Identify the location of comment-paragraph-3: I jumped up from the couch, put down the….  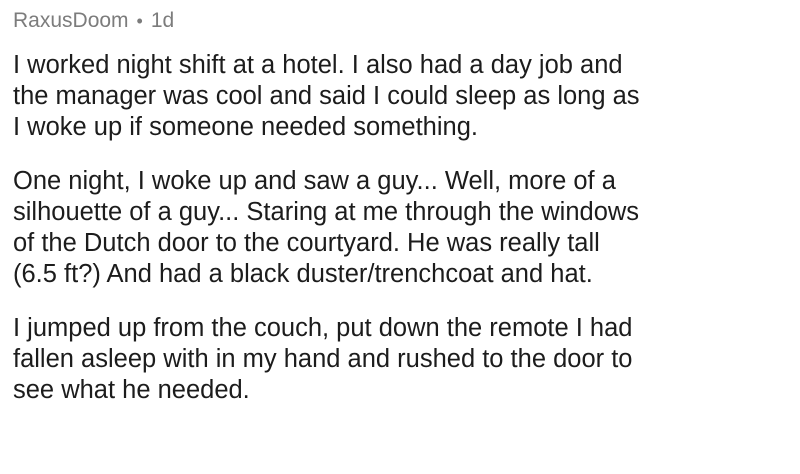
(323, 359).